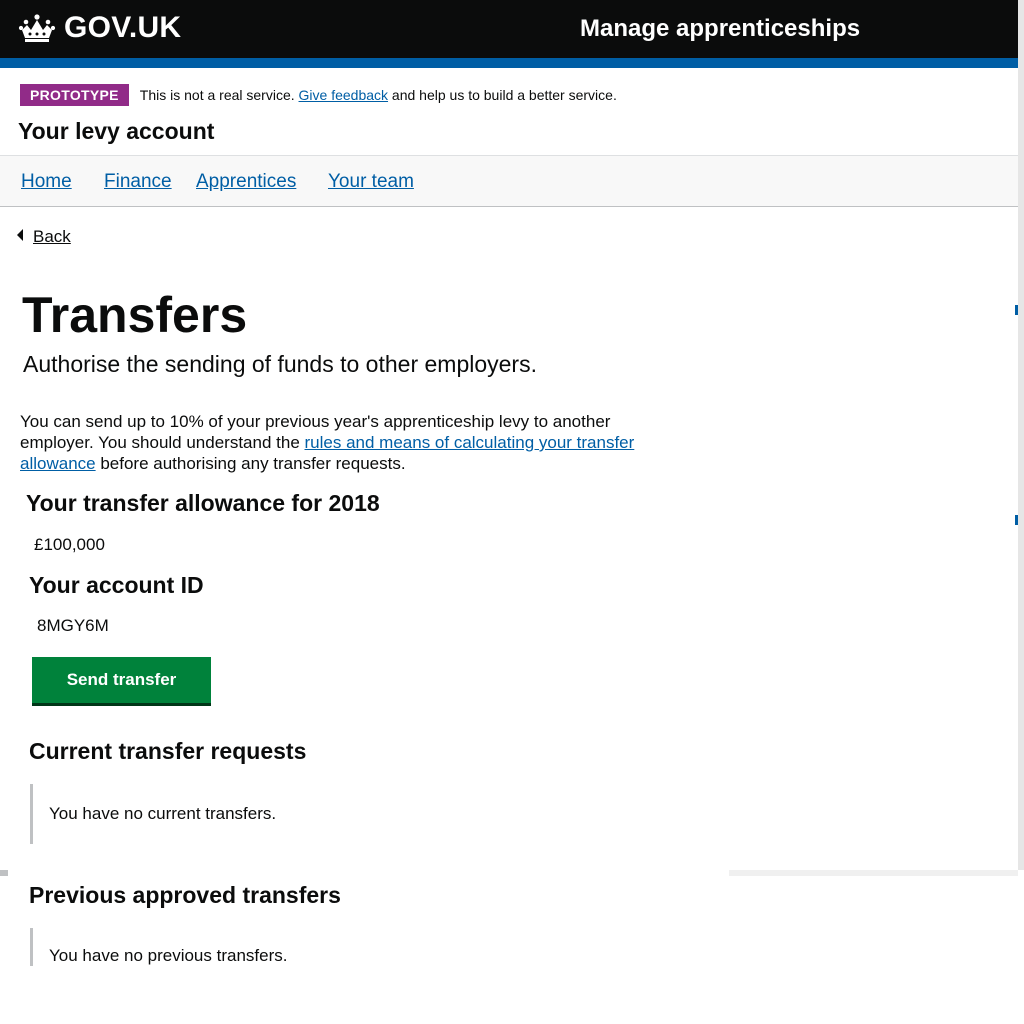  I want to click on header-stripe, so click(509, 63).